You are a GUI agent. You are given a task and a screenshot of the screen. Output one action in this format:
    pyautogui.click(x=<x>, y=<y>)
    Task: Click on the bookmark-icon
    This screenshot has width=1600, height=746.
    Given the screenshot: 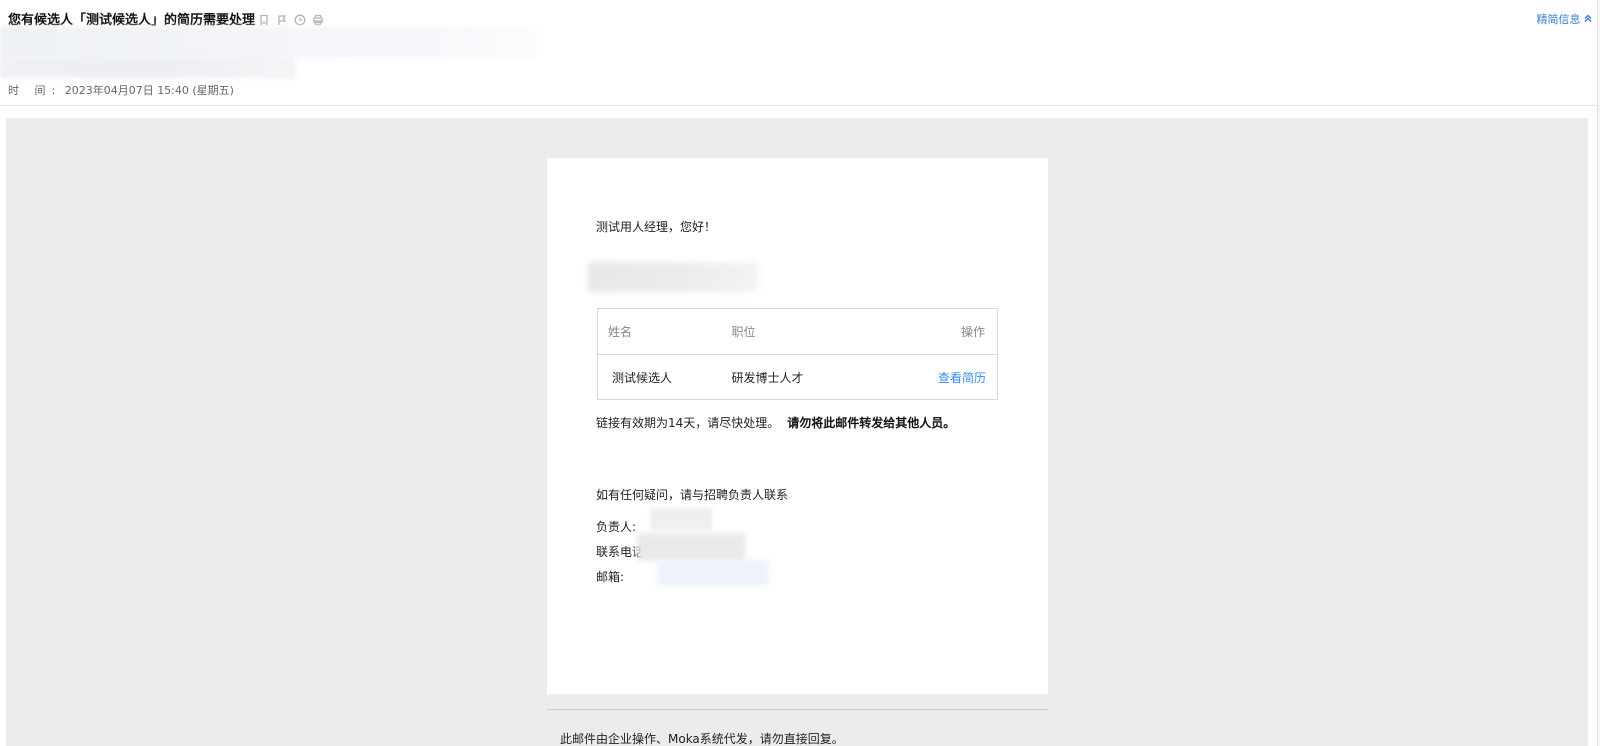 What is the action you would take?
    pyautogui.click(x=264, y=18)
    